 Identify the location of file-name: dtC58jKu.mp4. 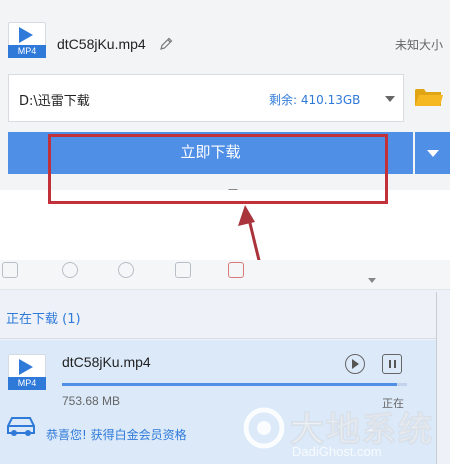
(101, 44).